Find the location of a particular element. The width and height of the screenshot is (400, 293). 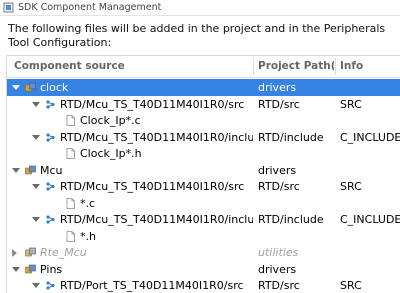

column-header-component-source: Component source is located at coordinates (134, 66).